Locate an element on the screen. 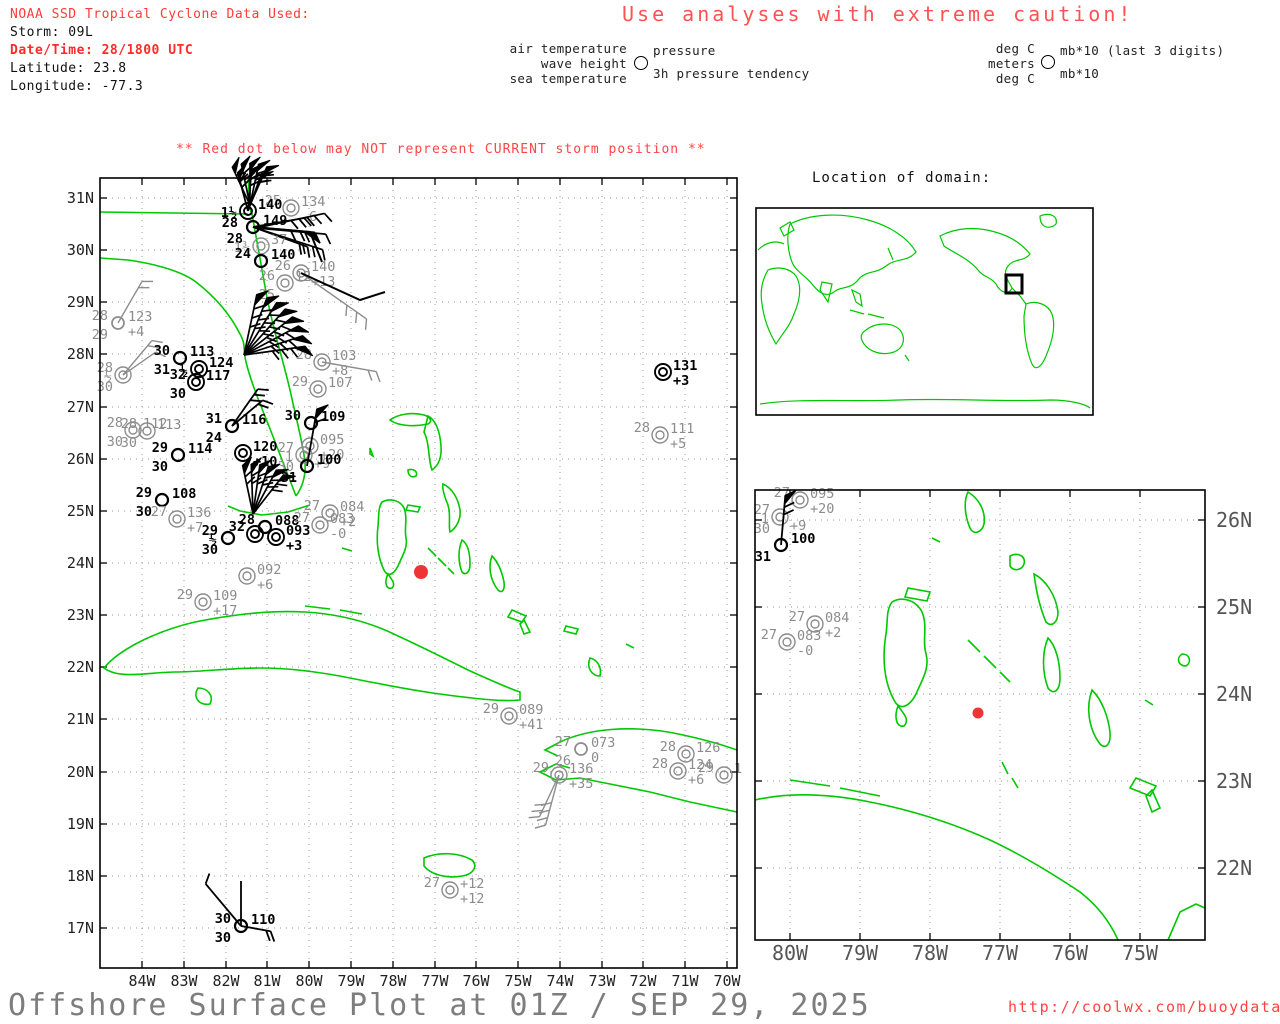  station-pressure: 1 is located at coordinates (738, 769).